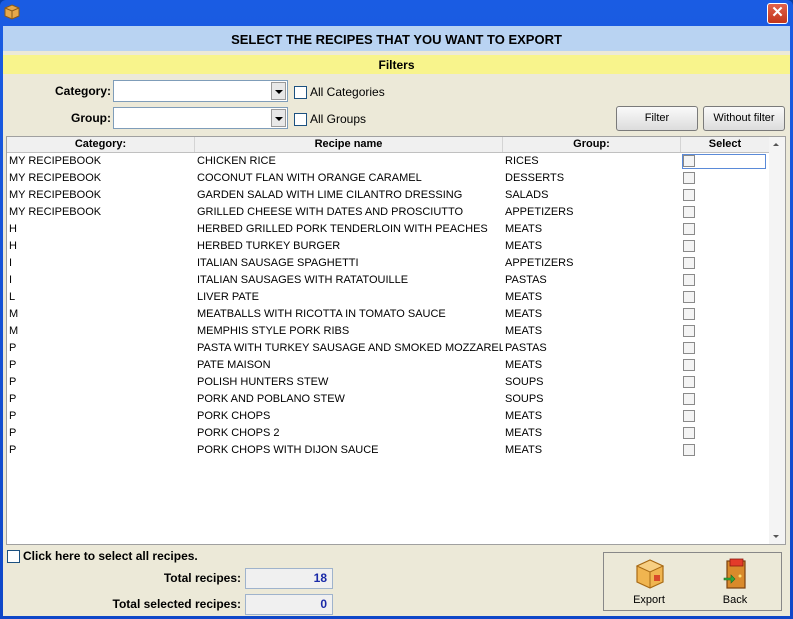 The height and width of the screenshot is (619, 793). What do you see at coordinates (12, 12) in the screenshot?
I see `box-icon` at bounding box center [12, 12].